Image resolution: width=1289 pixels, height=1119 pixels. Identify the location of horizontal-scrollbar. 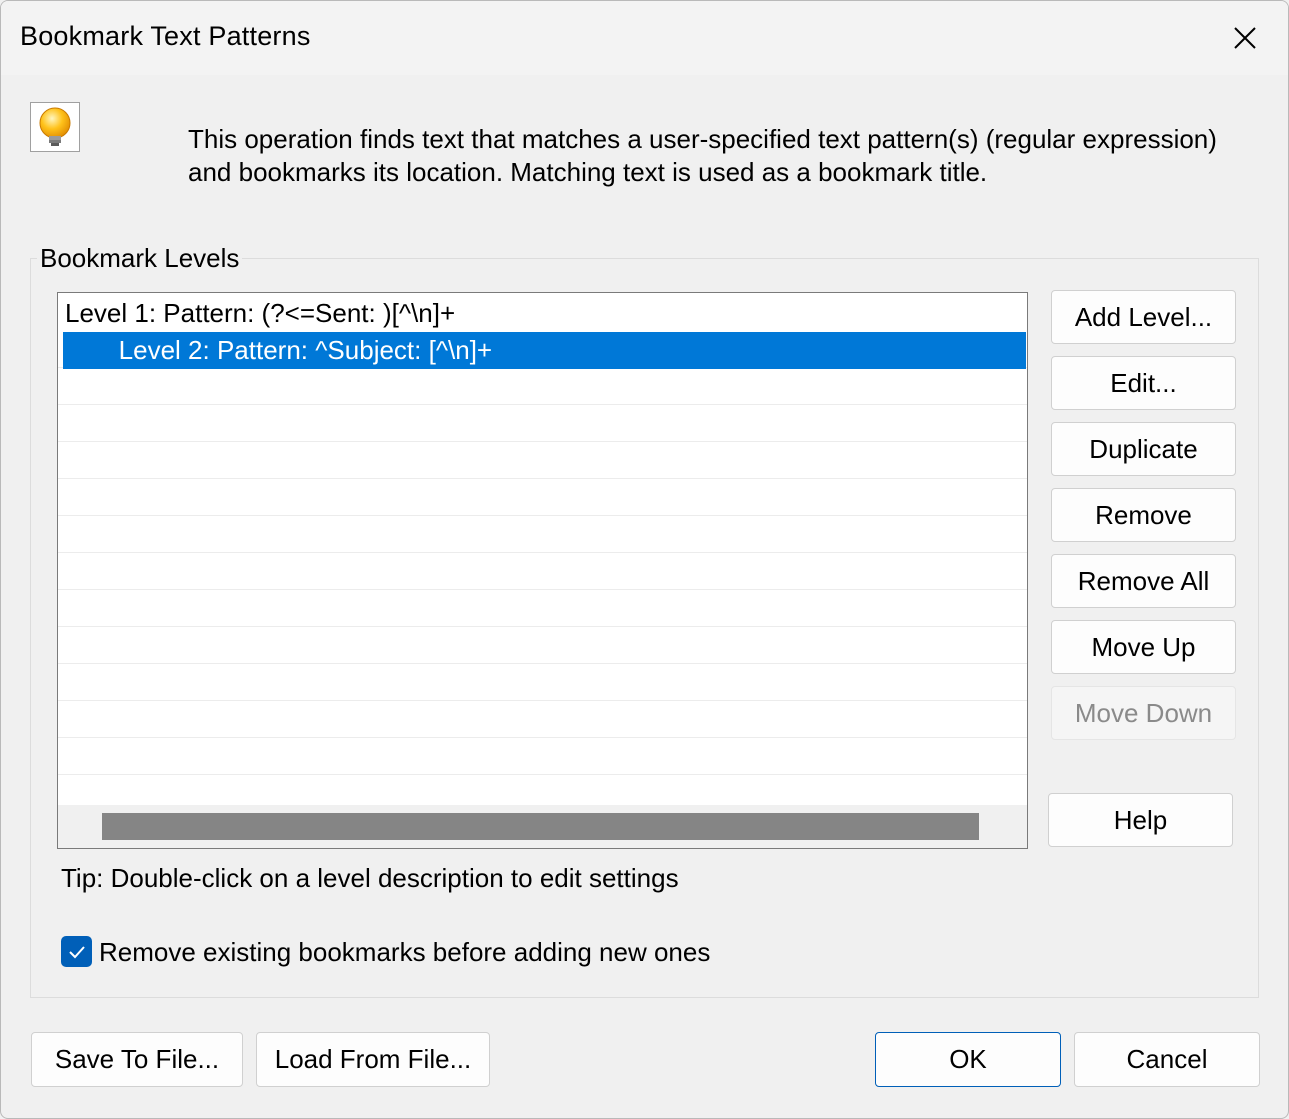
(542, 826).